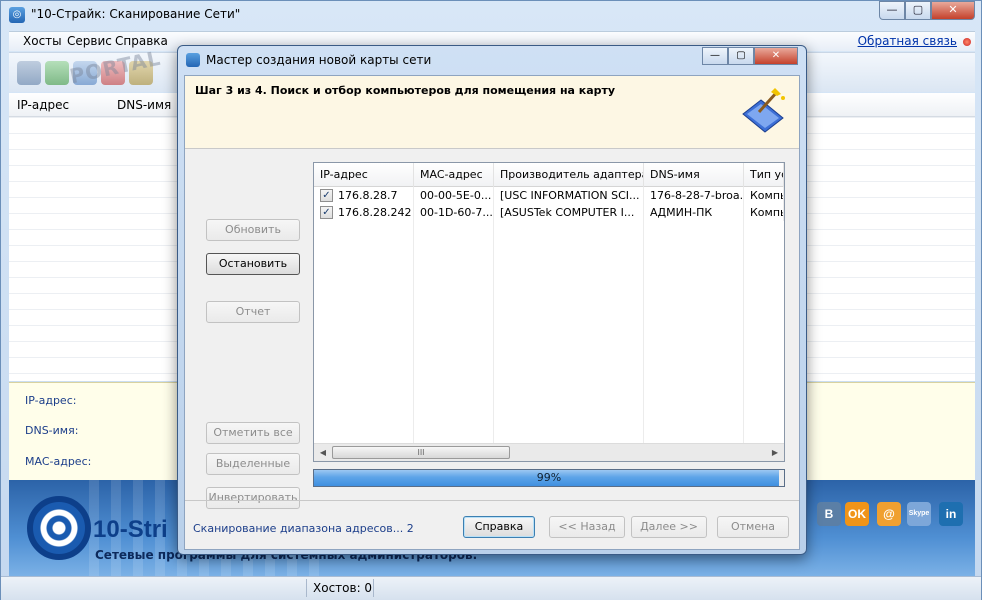 The width and height of the screenshot is (982, 600). What do you see at coordinates (892, 10) in the screenshot?
I see `minimize-button: —` at bounding box center [892, 10].